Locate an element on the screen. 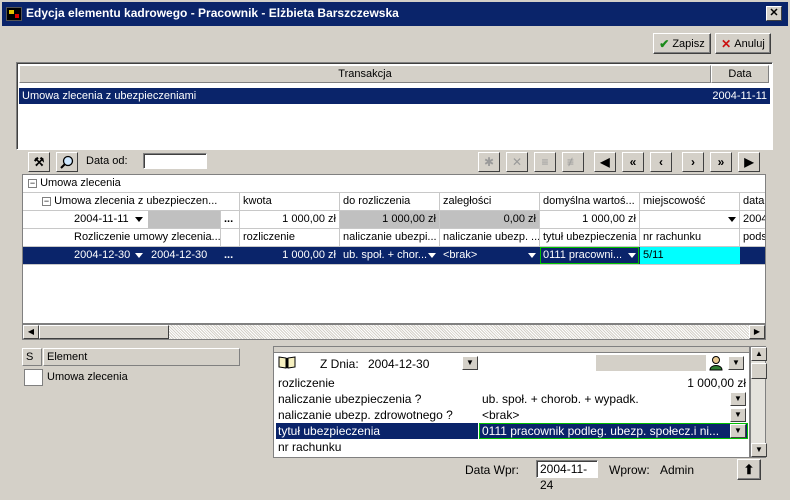 The width and height of the screenshot is (790, 500). row2-health-calc: <brak> is located at coordinates (489, 255).